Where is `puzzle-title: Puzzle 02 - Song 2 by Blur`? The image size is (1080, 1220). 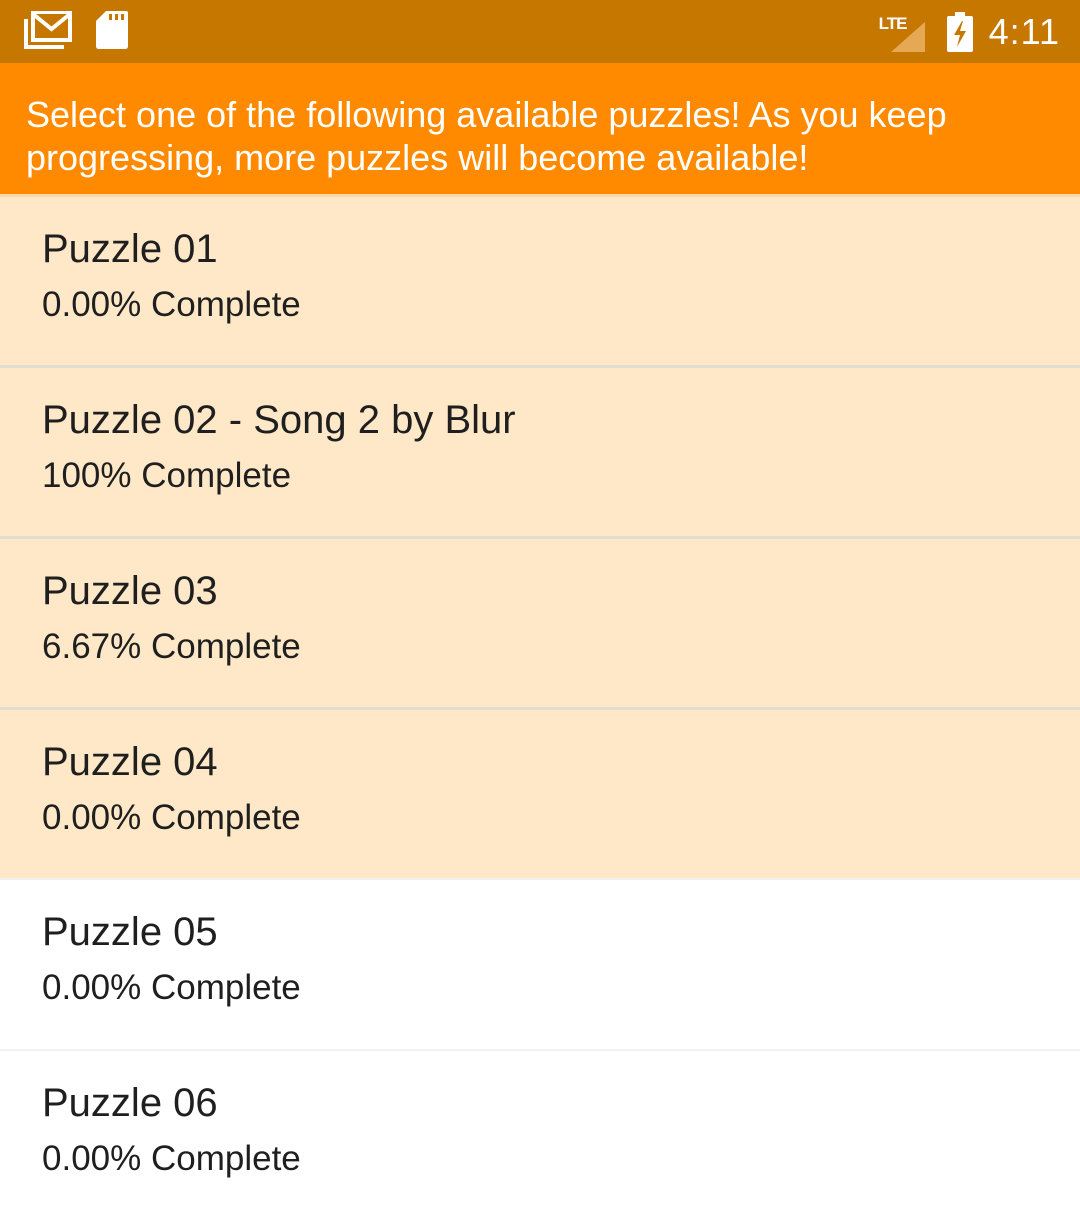 puzzle-title: Puzzle 02 - Song 2 by Blur is located at coordinates (279, 420).